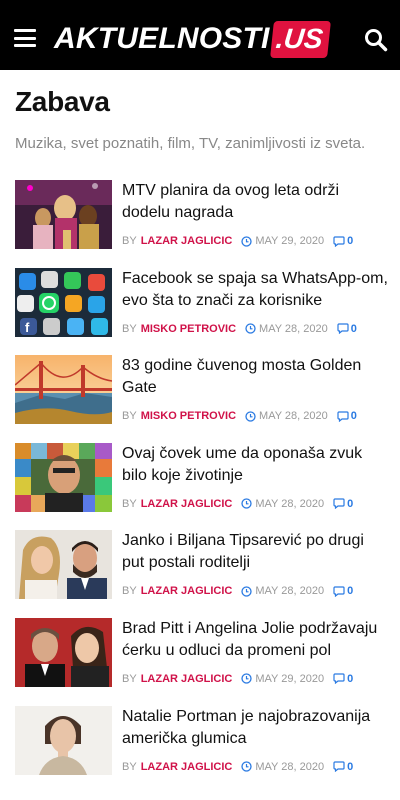  Describe the element at coordinates (256, 377) in the screenshot. I see `article-title-link: 83 godine čuvenog mosta Golden Gate` at that location.